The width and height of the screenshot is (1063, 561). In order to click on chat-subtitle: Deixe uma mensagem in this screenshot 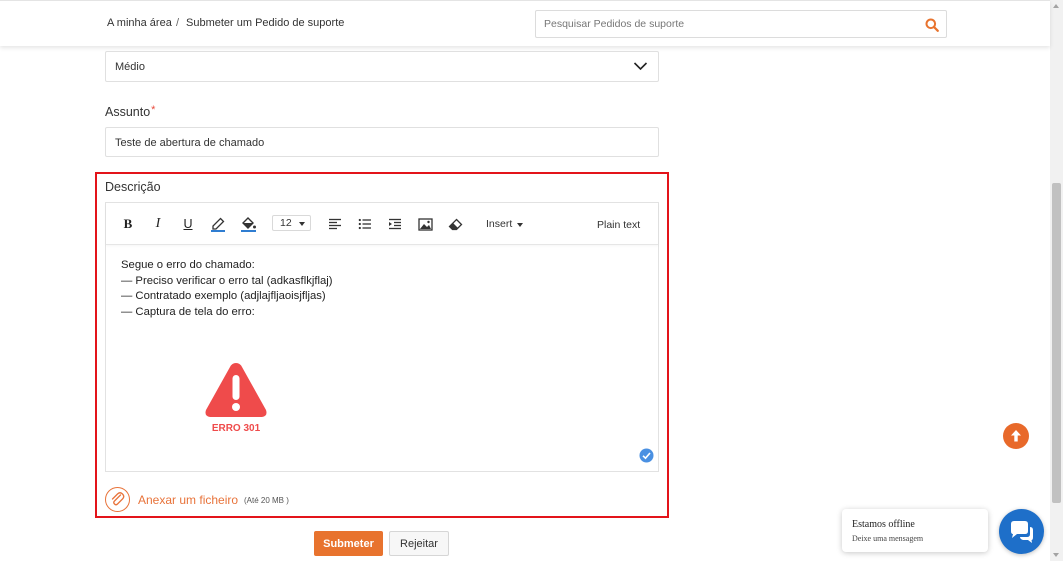, I will do `click(888, 538)`.